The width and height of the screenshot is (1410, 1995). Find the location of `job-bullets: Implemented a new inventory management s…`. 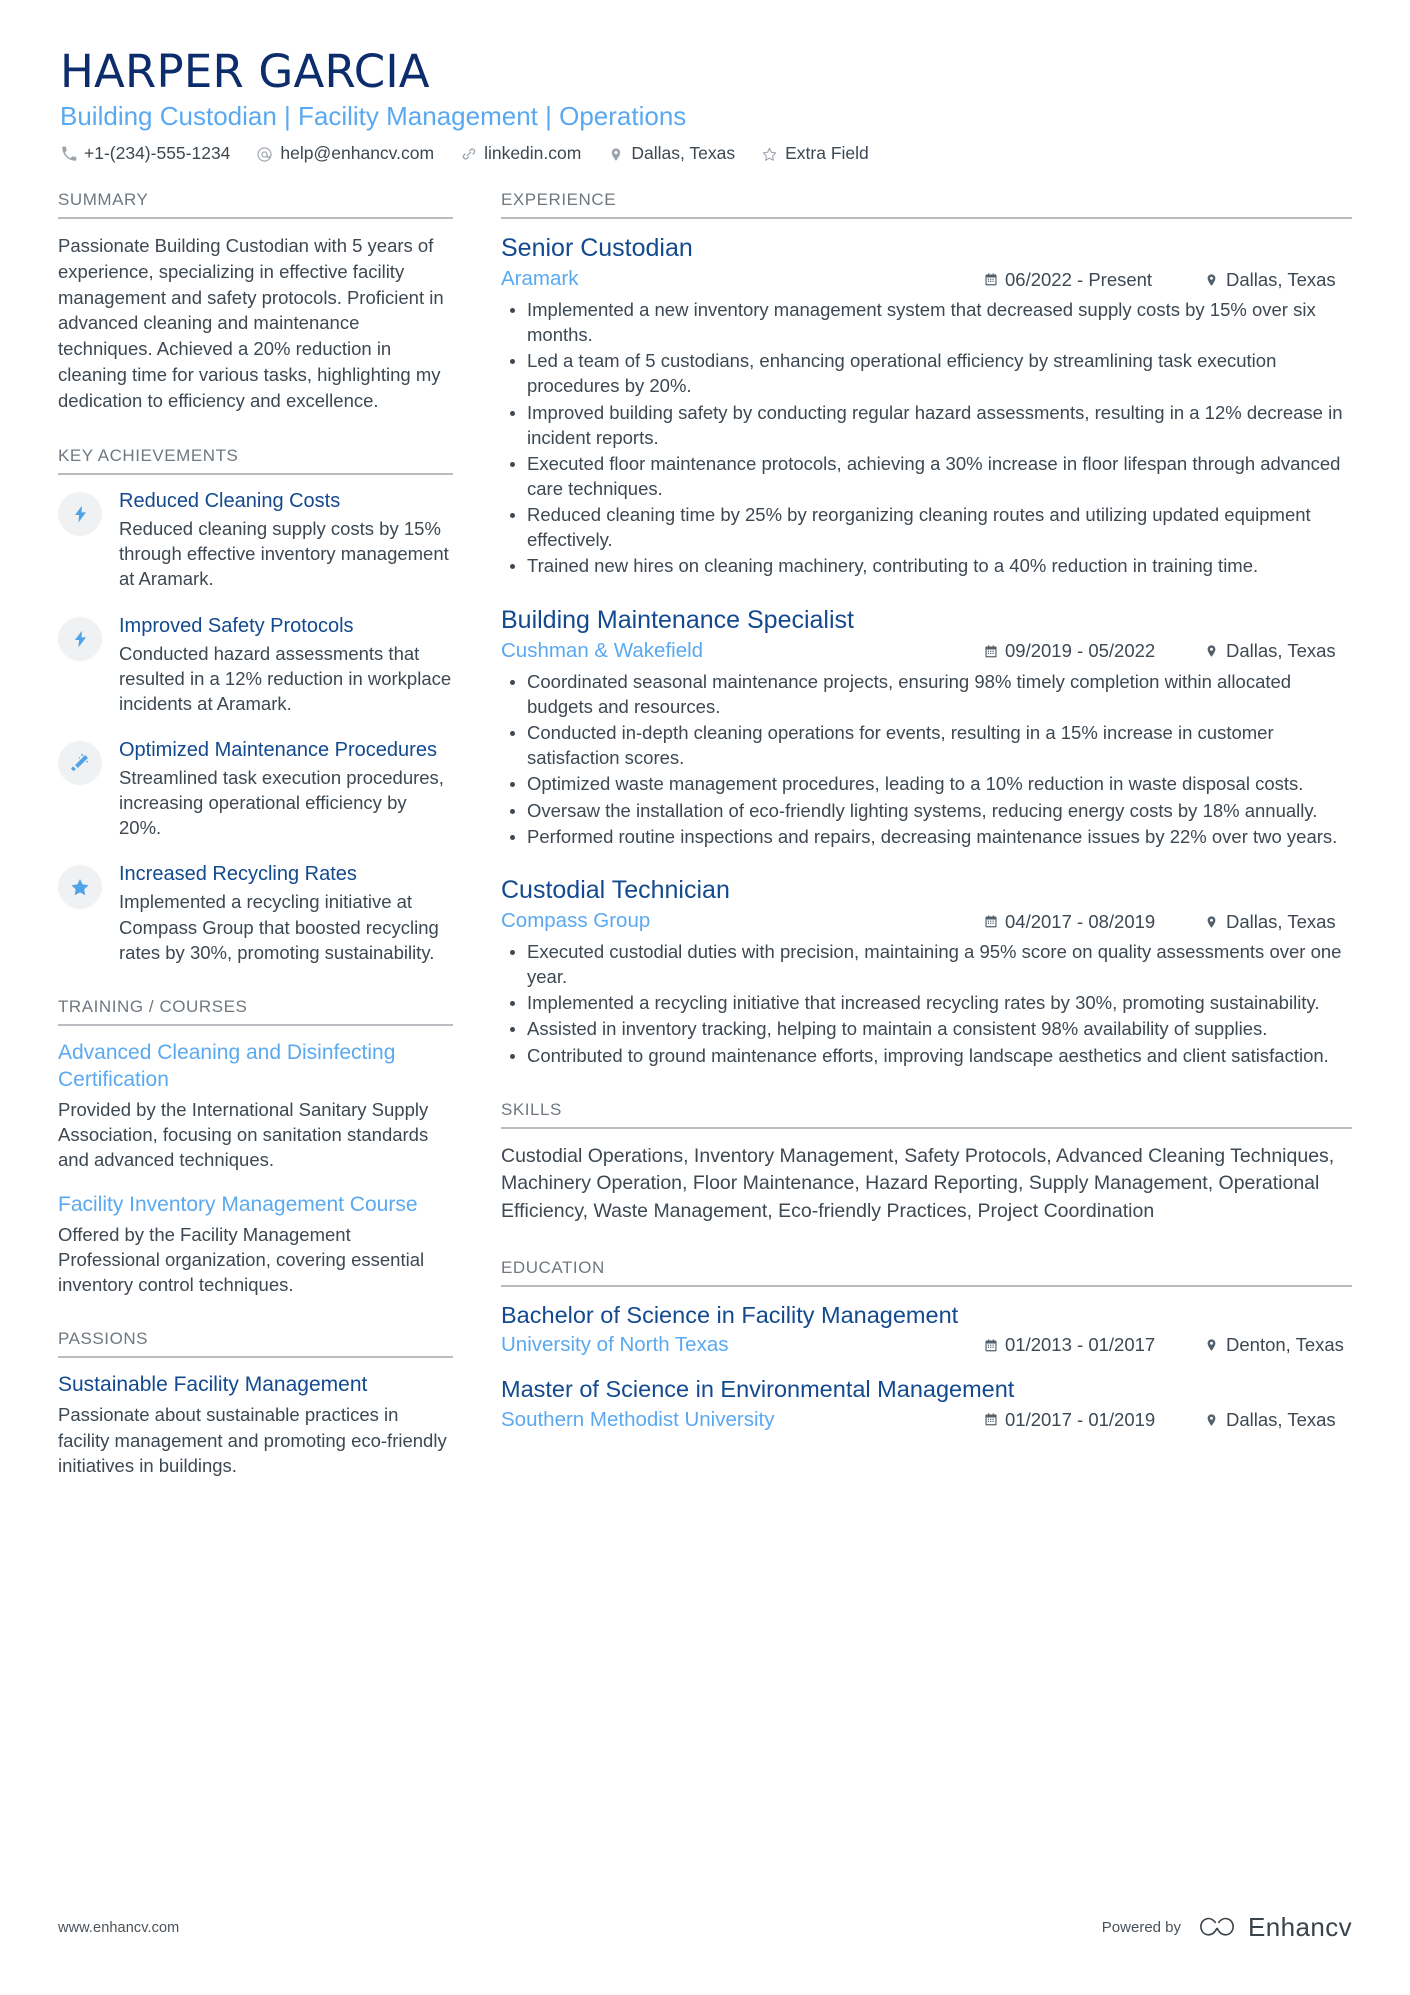

job-bullets: Implemented a new inventory management s… is located at coordinates (926, 438).